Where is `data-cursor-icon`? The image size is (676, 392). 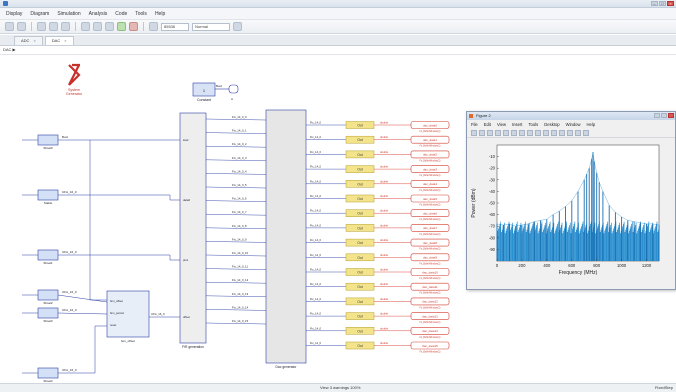 data-cursor-icon is located at coordinates (546, 133).